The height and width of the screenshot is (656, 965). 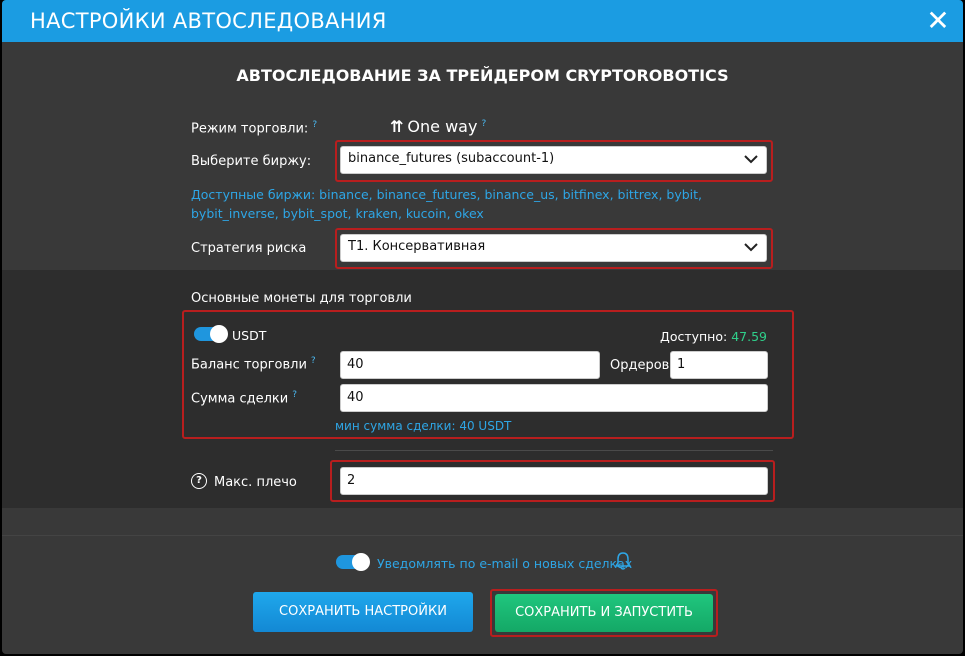 I want to click on trade-mode-label: Режим торговли:?, so click(x=254, y=128).